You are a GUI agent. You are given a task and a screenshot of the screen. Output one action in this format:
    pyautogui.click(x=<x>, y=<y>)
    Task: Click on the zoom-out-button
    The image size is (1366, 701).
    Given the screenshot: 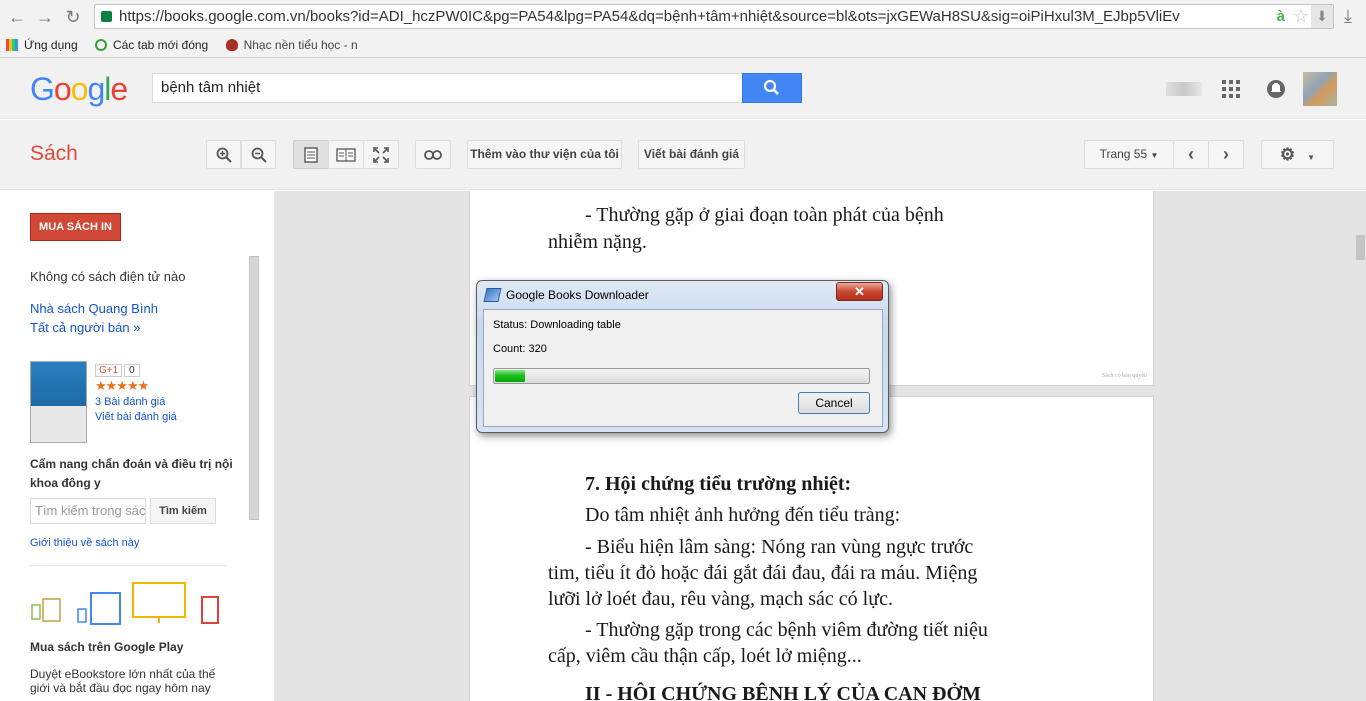 What is the action you would take?
    pyautogui.click(x=258, y=154)
    